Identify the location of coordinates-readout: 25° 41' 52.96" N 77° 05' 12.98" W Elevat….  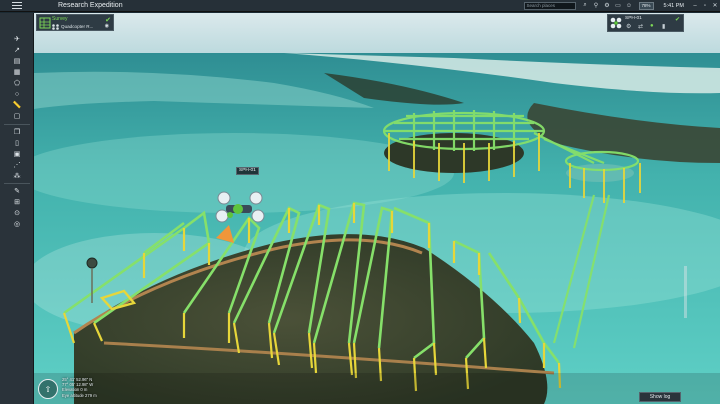
(79, 387).